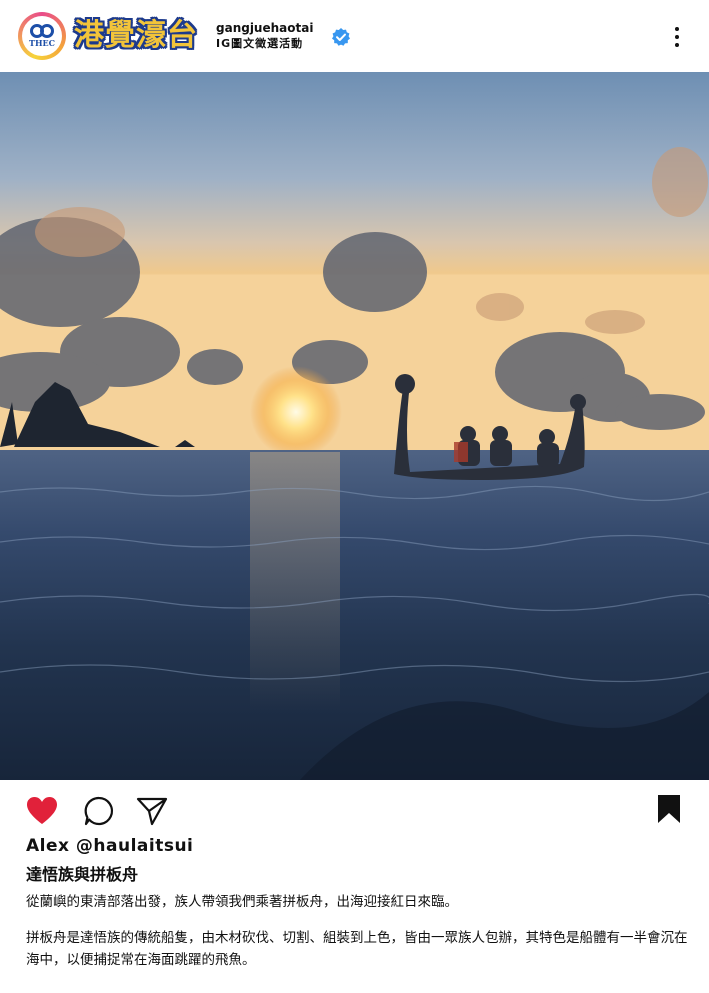 This screenshot has width=709, height=993. Describe the element at coordinates (242, 902) in the screenshot. I see `post-paragraph-1: 從蘭嶼的東清部落出發，族人帶領我們乘著拼板舟，出海迎接紅日來臨。` at that location.